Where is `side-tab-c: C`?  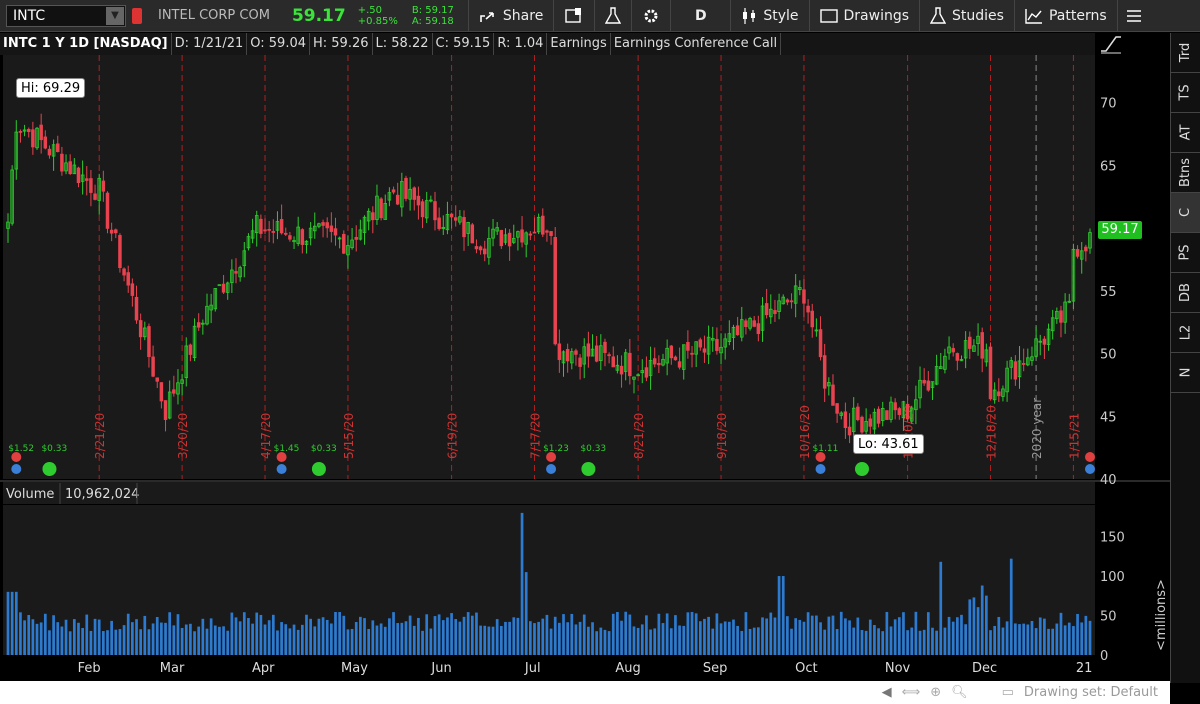 side-tab-c: C is located at coordinates (1185, 213).